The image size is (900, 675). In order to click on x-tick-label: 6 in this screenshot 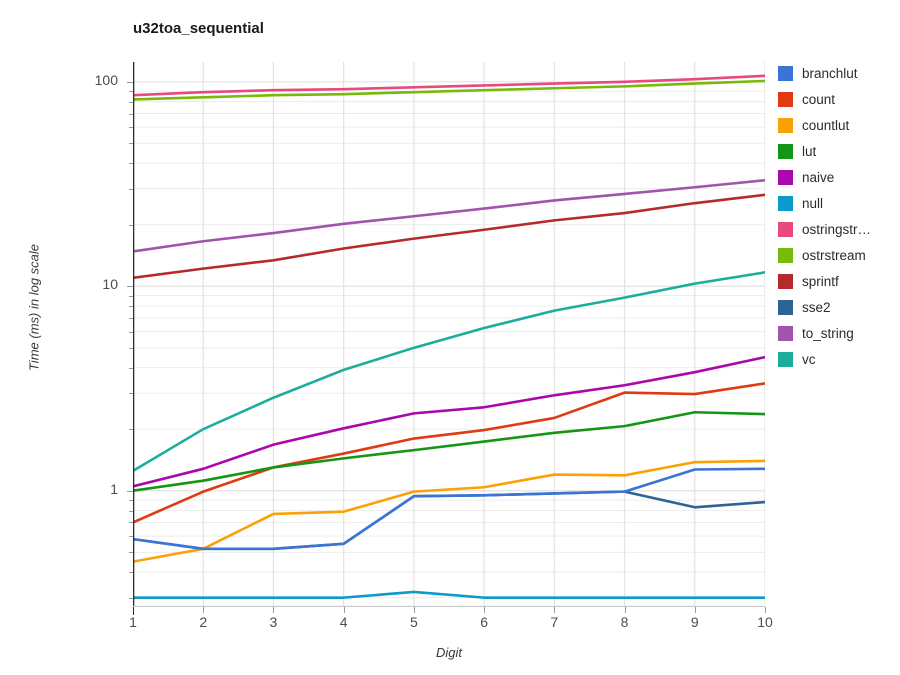, I will do `click(484, 622)`.